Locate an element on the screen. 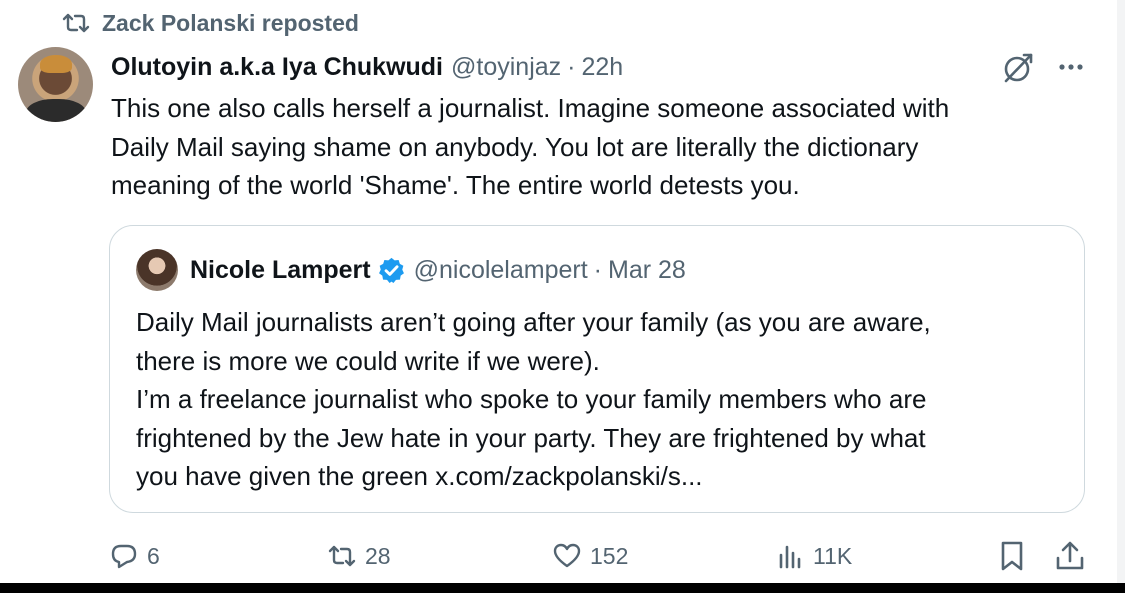  author-avatar is located at coordinates (55, 84).